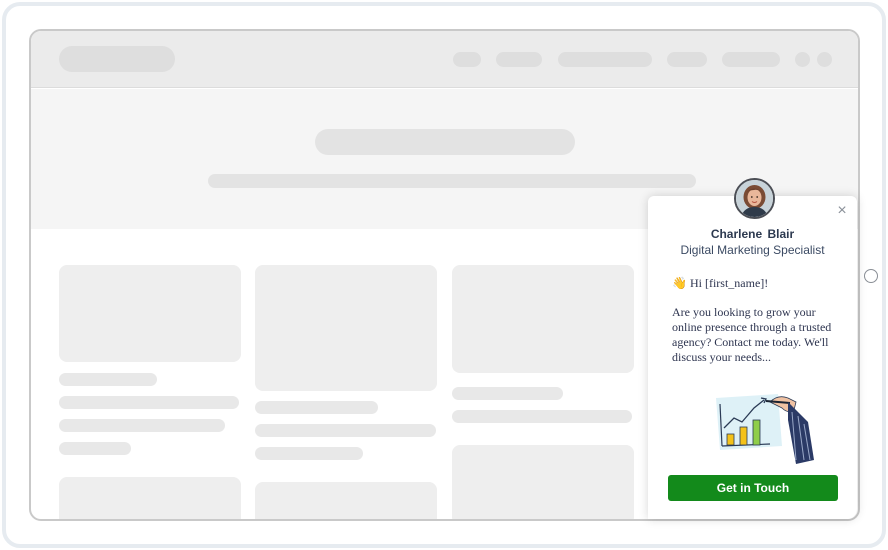 Image resolution: width=888 pixels, height=550 pixels. Describe the element at coordinates (754, 198) in the screenshot. I see `agent-avatar-icon` at that location.